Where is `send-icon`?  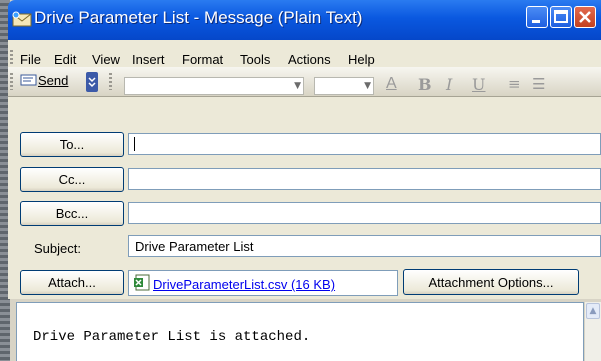
send-icon is located at coordinates (28, 80).